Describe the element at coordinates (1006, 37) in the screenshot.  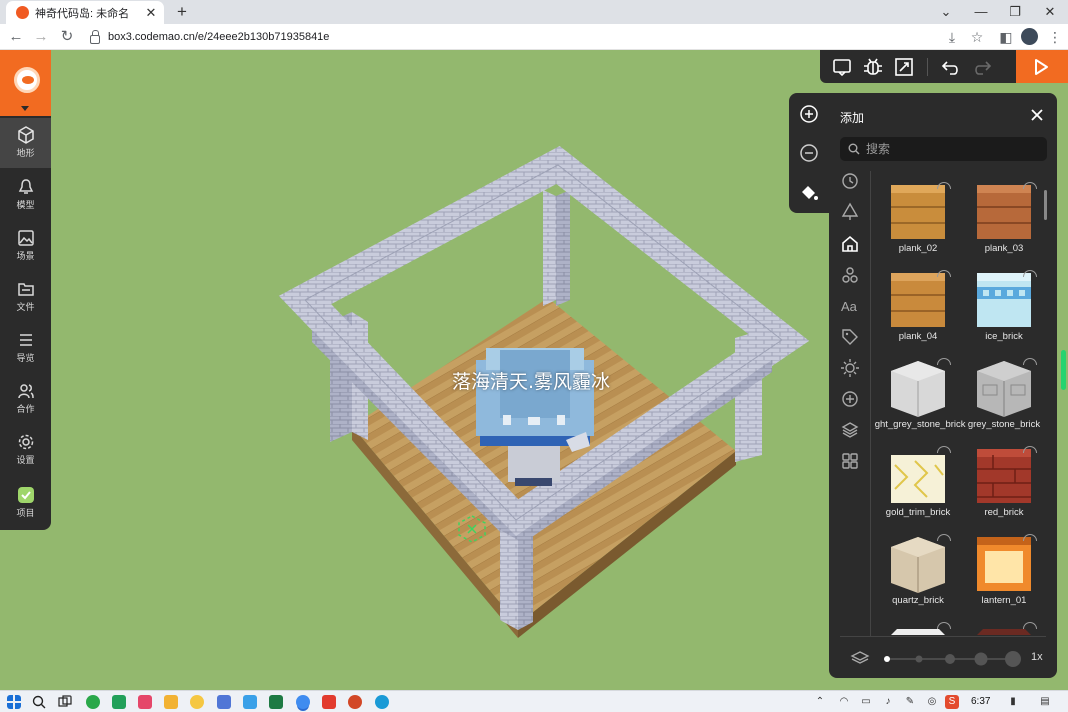
I see `side-panel-icon: ◧` at that location.